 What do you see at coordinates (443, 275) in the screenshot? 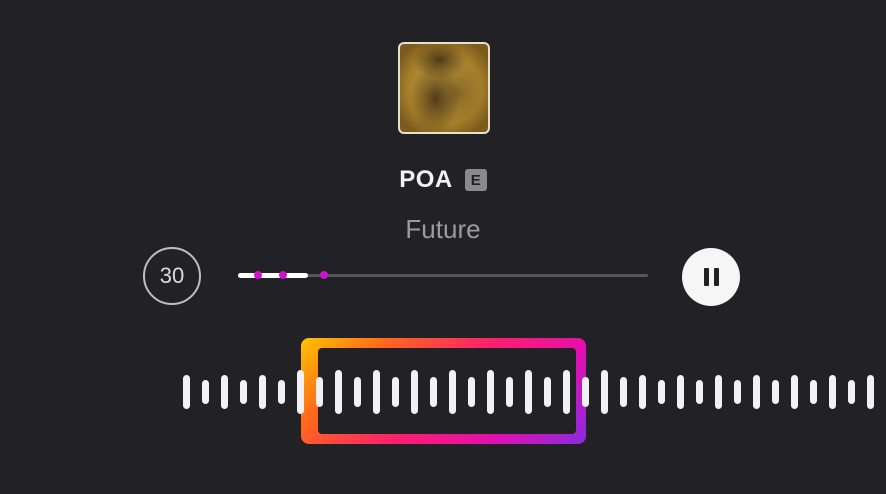
I see `progress-track` at bounding box center [443, 275].